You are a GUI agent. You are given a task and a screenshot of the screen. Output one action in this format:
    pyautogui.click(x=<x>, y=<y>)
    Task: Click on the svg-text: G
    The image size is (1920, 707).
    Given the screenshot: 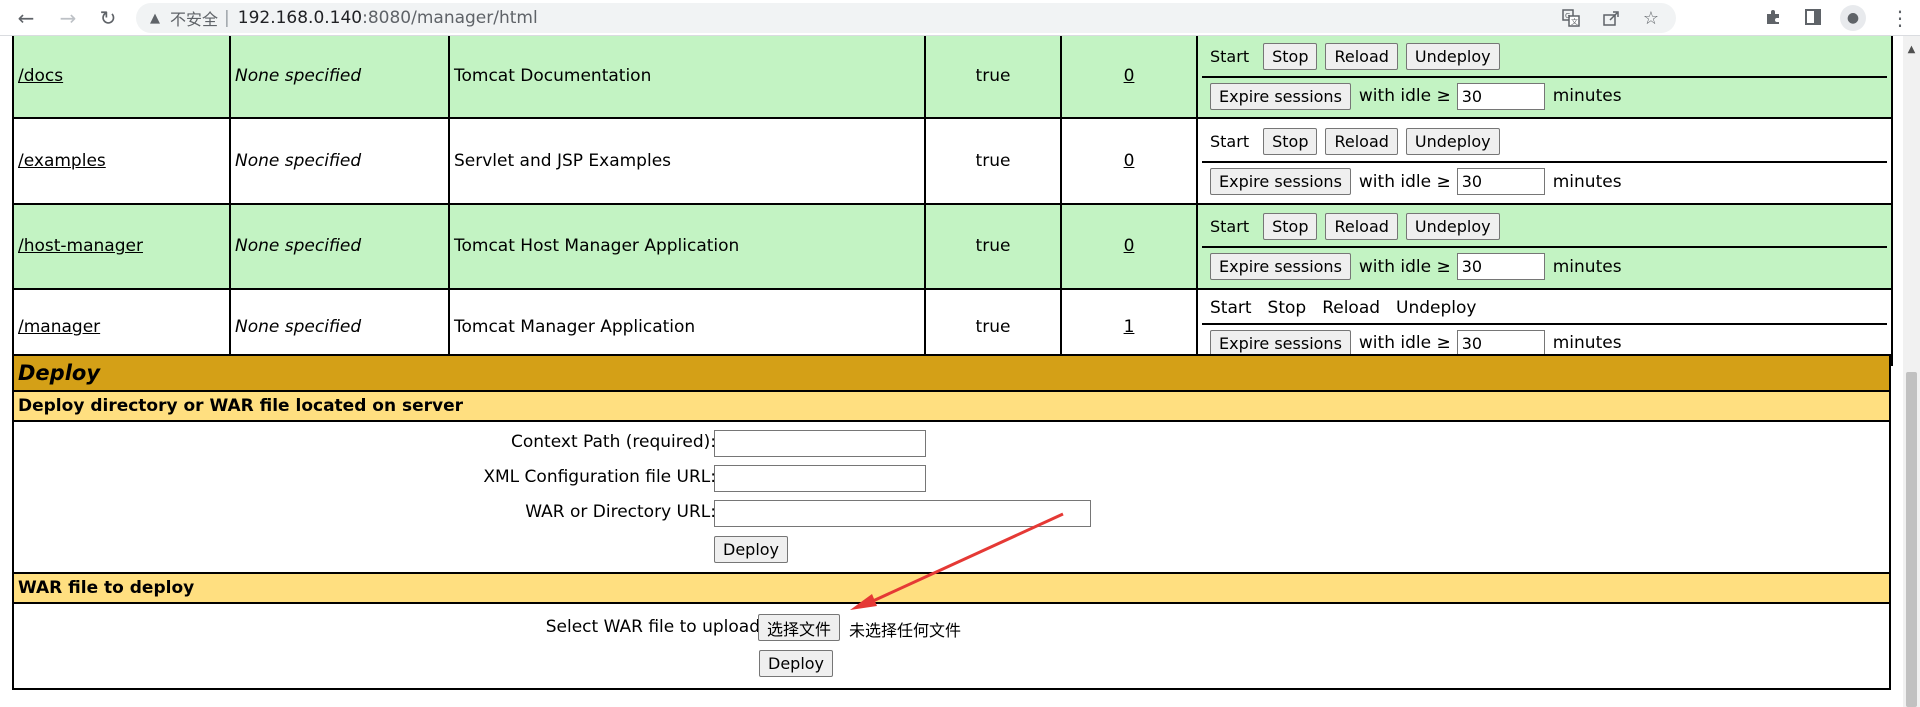 What is the action you would take?
    pyautogui.click(x=1567, y=16)
    